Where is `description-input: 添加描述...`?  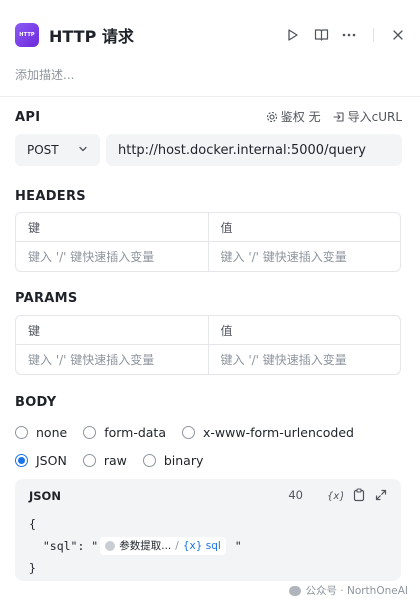 description-input: 添加描述... is located at coordinates (44, 74).